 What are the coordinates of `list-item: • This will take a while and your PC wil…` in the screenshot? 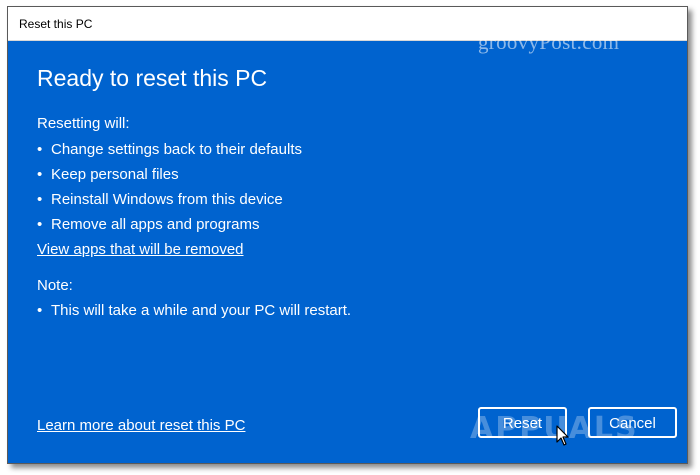 It's located at (194, 314).